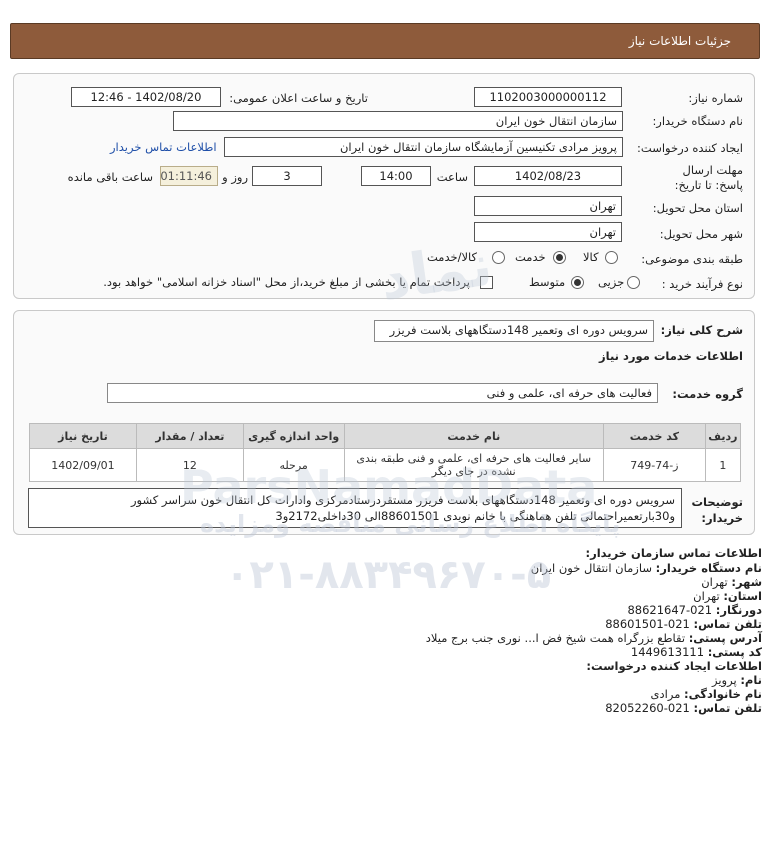 This screenshot has height=845, width=770. Describe the element at coordinates (611, 282) in the screenshot. I see `process-option-minor: جزیی` at that location.